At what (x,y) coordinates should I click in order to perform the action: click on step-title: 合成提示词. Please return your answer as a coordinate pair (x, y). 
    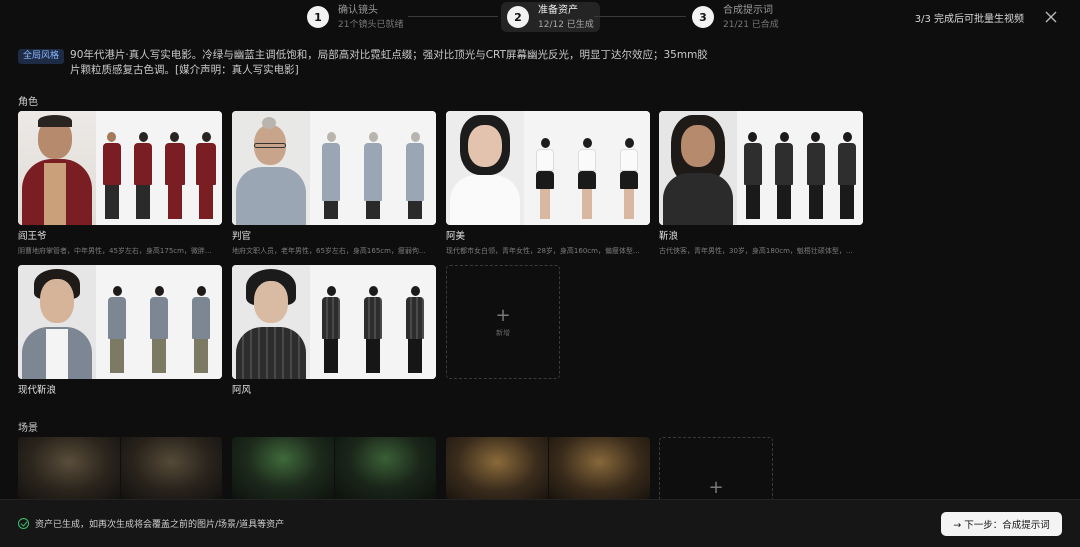
    Looking at the image, I should click on (748, 10).